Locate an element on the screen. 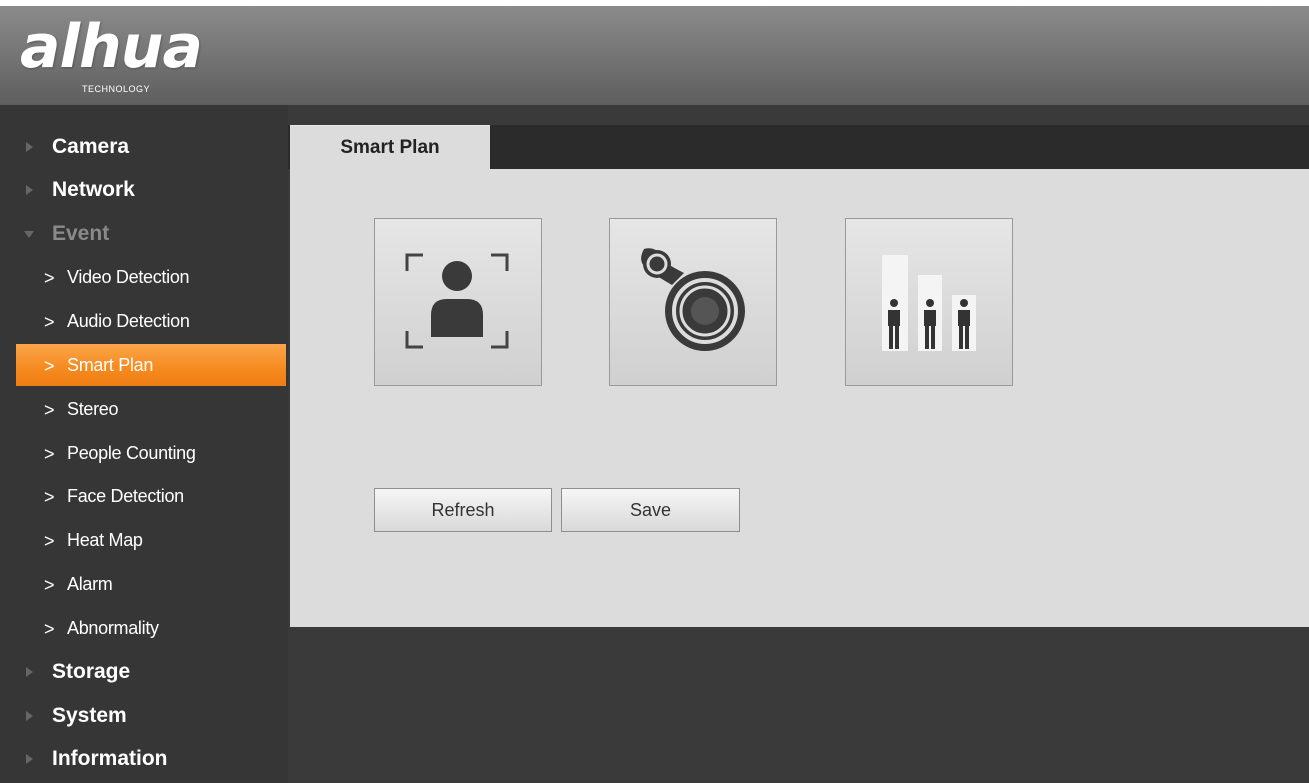 This screenshot has width=1309, height=783. sidebar-item-alarm: > Alarm is located at coordinates (144, 584).